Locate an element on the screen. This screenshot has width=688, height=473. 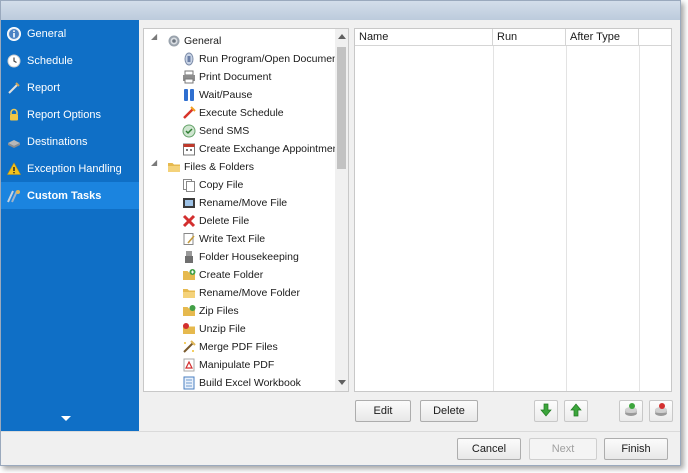
sidebar-item-destinations: Destinations is located at coordinates (70, 141).